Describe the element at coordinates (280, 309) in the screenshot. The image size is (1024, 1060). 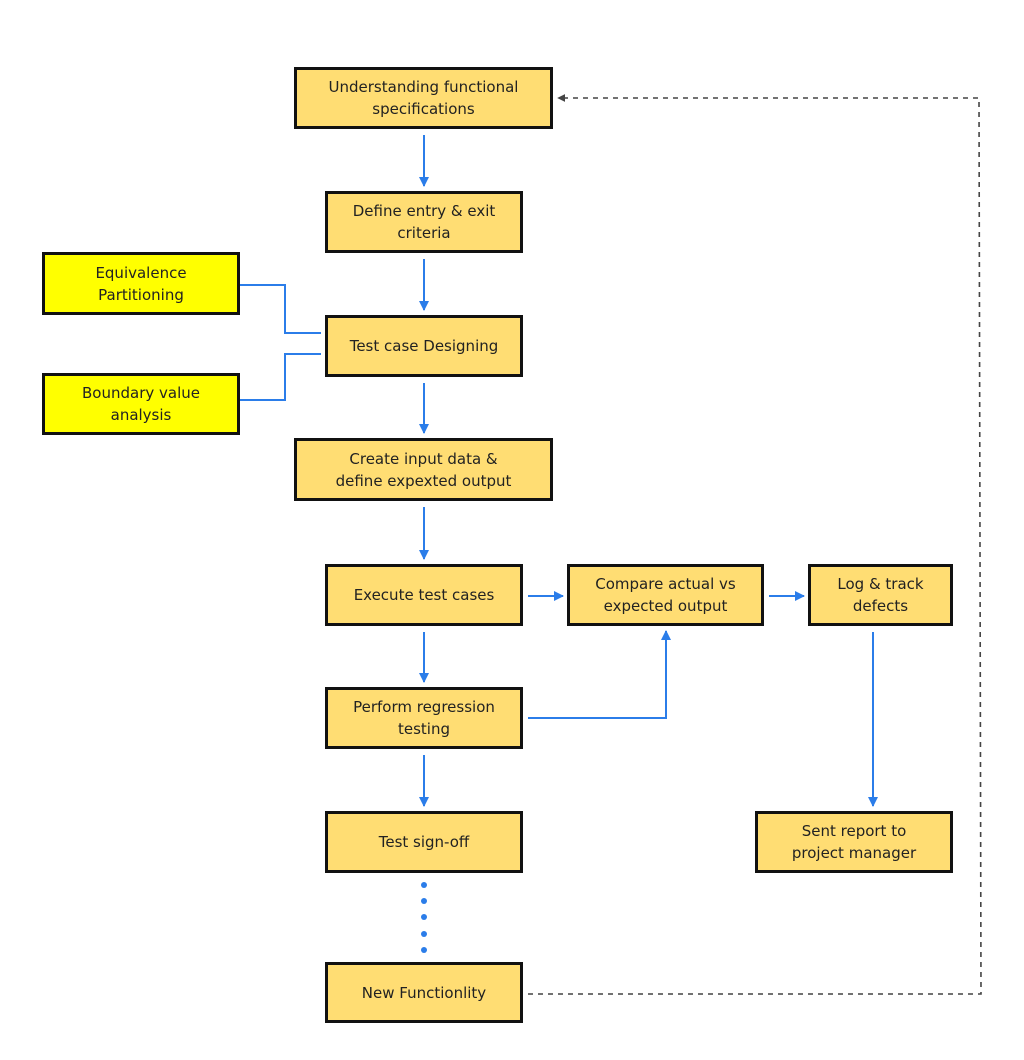
I see `edge-equivalence-design` at that location.